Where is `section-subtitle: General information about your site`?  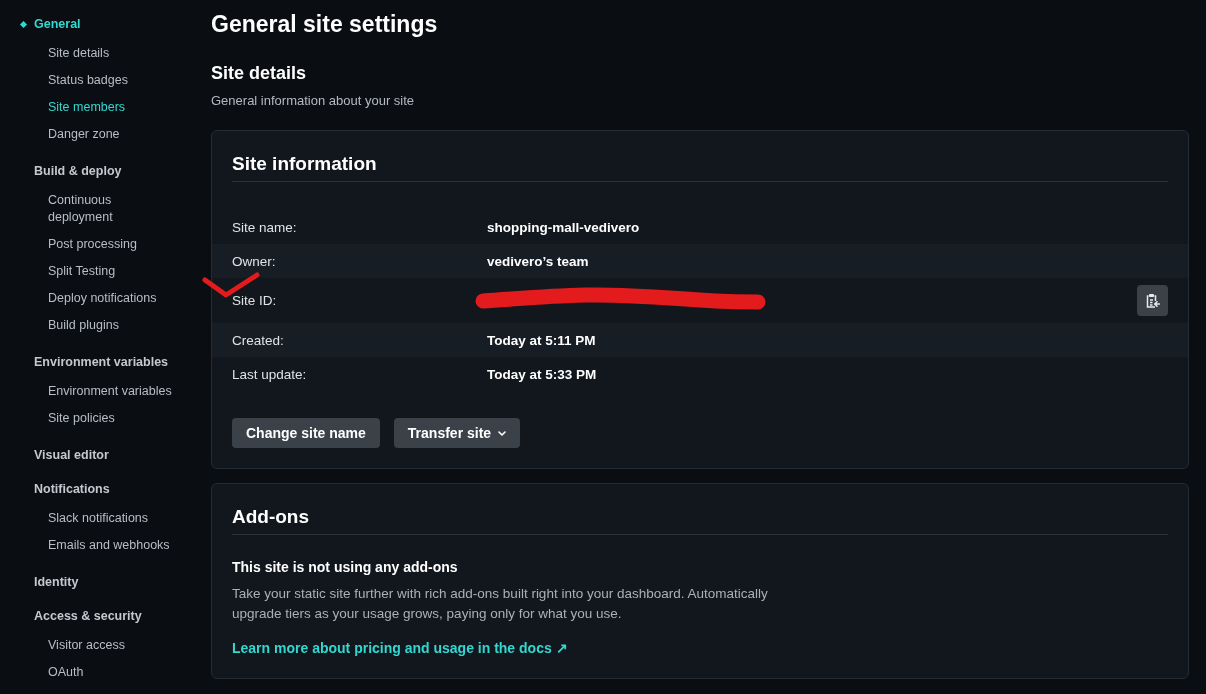
section-subtitle: General information about your site is located at coordinates (313, 101).